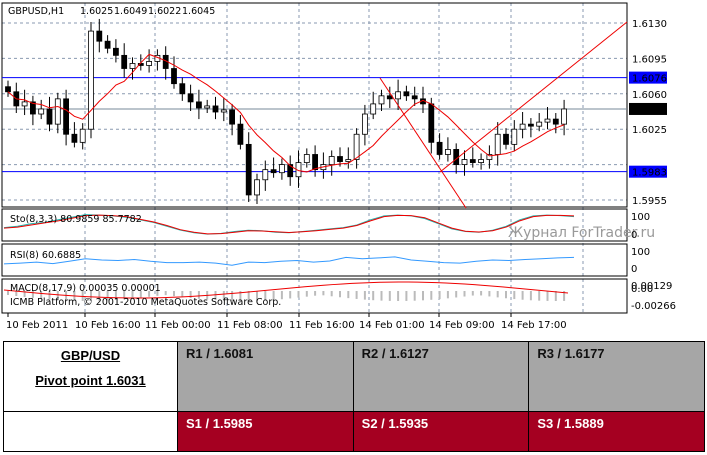 The width and height of the screenshot is (707, 455). I want to click on rsi-line, so click(289, 261).